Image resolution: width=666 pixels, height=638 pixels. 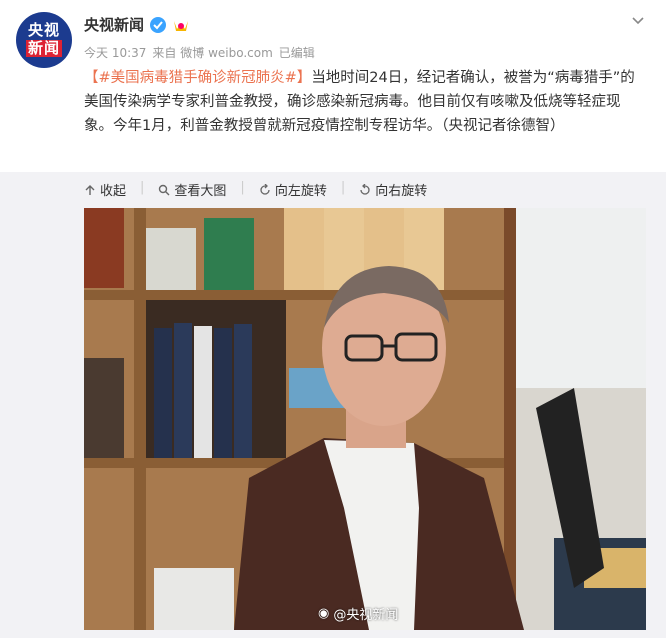 I want to click on view-large-label: 查看大图, so click(x=200, y=191).